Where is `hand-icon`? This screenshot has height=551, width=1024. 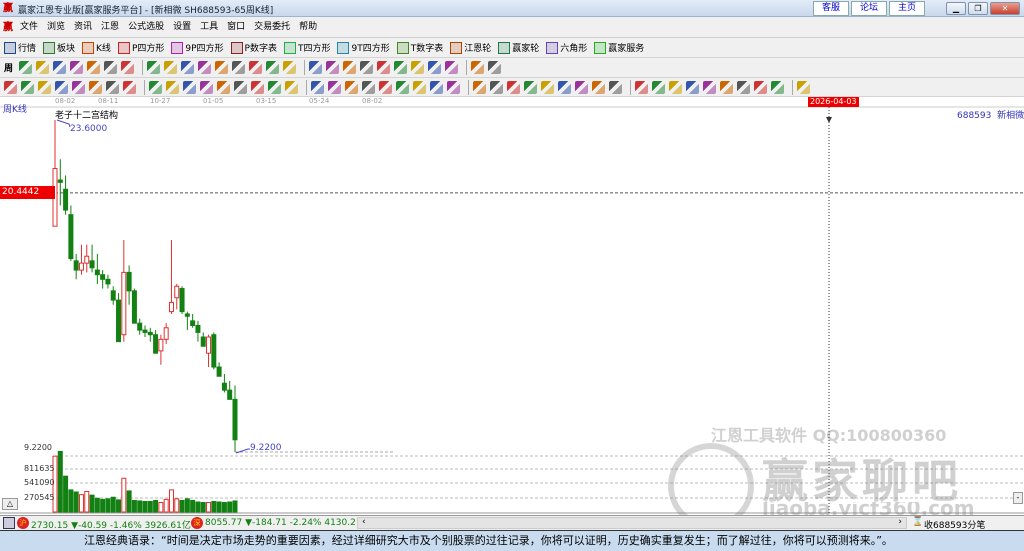
hand-icon is located at coordinates (333, 67).